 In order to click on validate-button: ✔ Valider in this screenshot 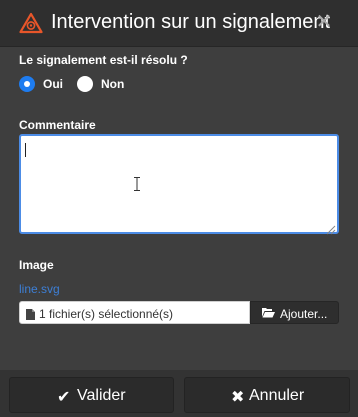, I will do `click(91, 395)`.